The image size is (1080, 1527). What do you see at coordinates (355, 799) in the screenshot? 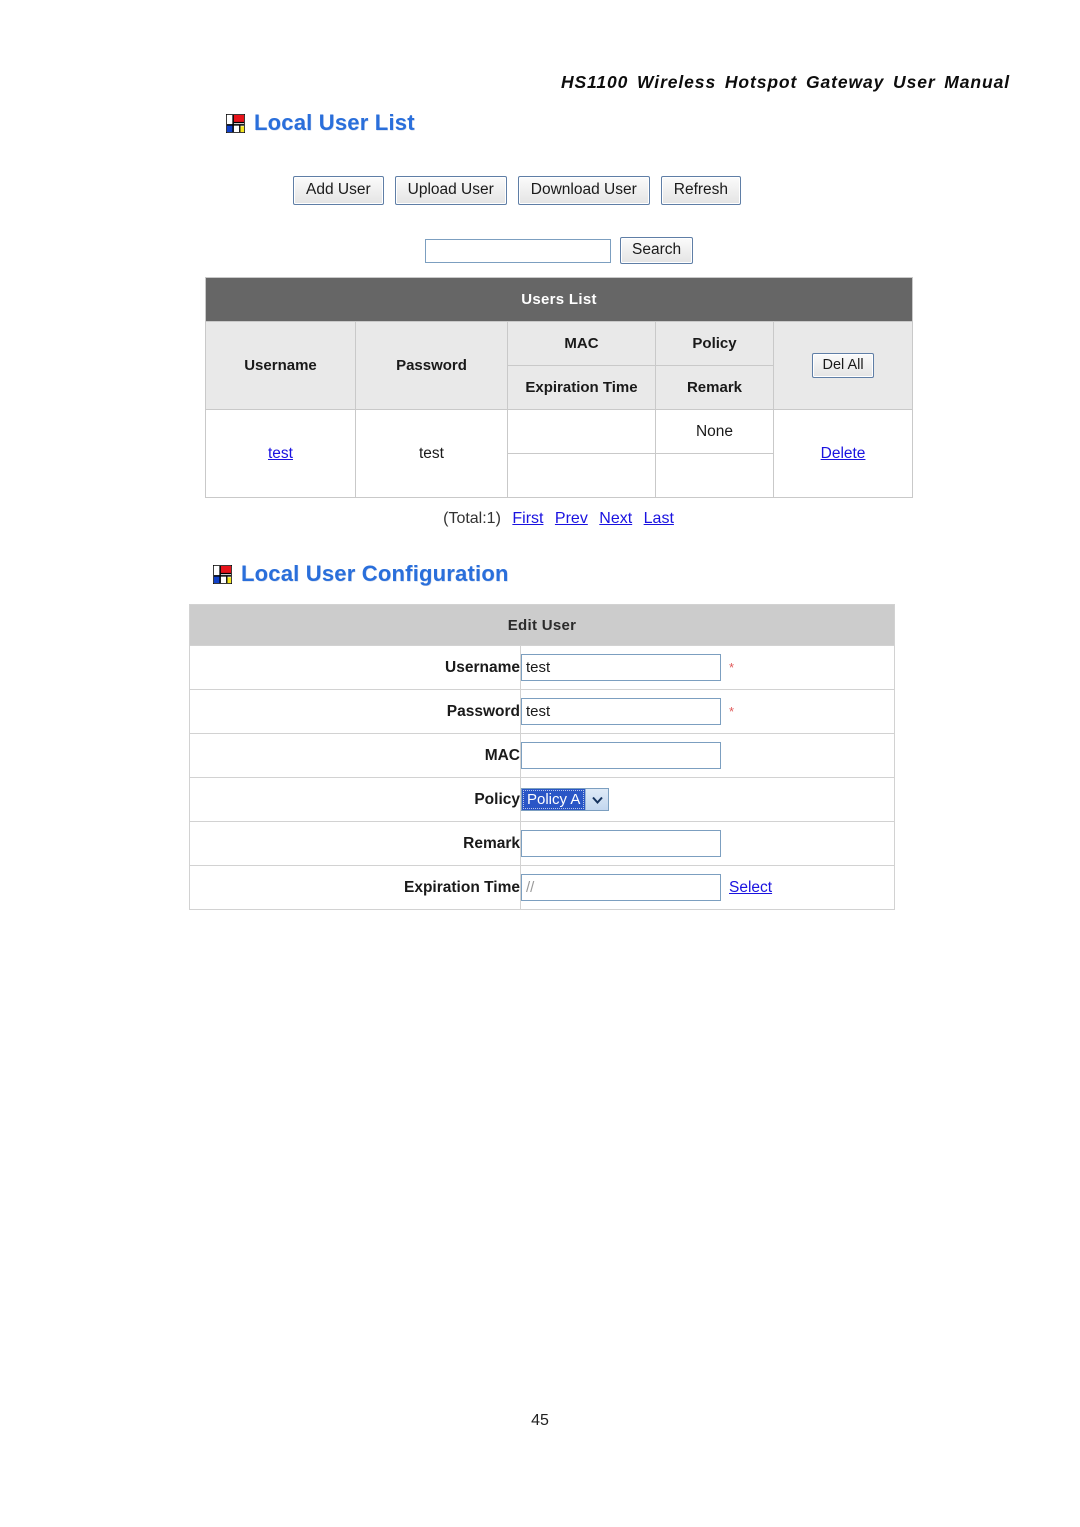
I see `label-policy: Policy` at bounding box center [355, 799].